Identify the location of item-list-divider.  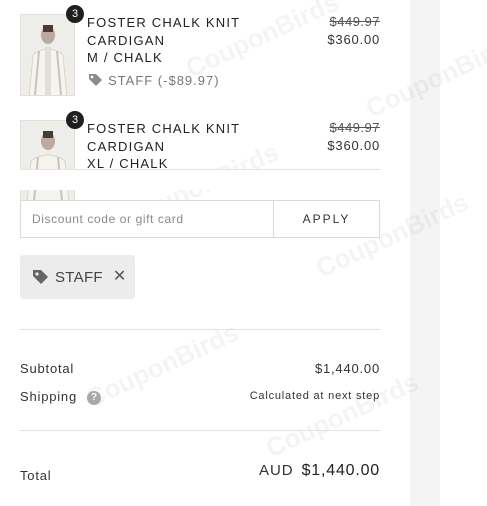
(200, 169).